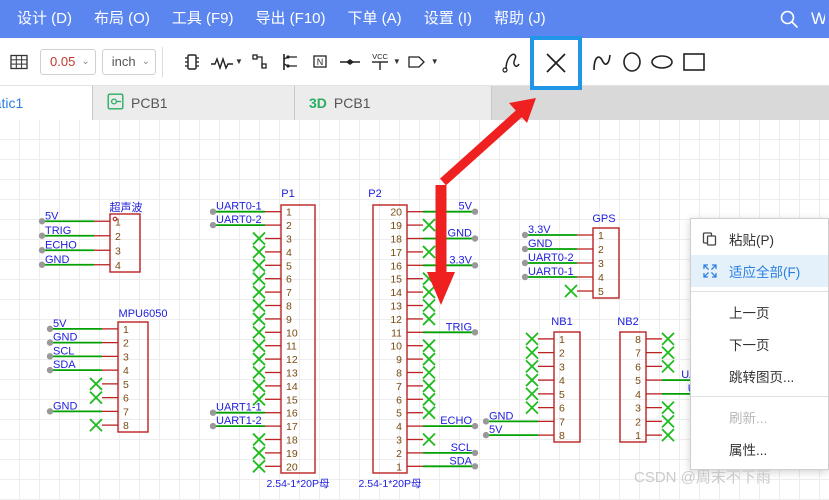  I want to click on junction-icon, so click(350, 62).